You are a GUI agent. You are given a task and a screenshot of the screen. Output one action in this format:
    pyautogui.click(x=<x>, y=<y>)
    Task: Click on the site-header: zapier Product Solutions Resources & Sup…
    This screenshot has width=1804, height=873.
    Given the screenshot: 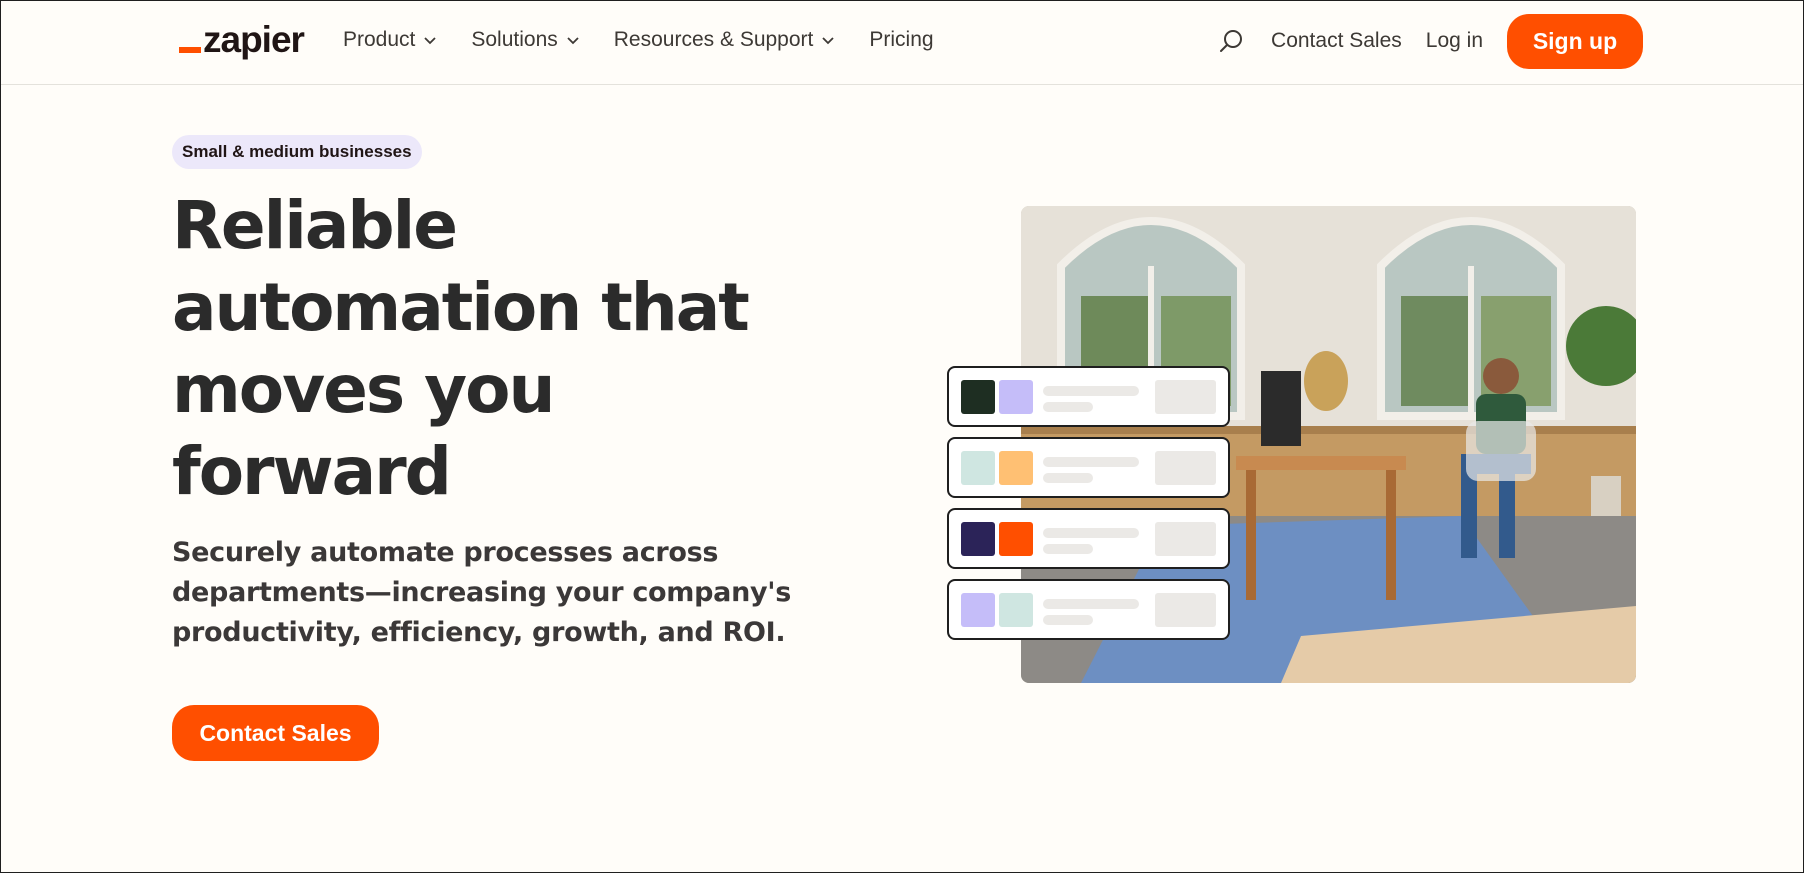 What is the action you would take?
    pyautogui.click(x=902, y=43)
    